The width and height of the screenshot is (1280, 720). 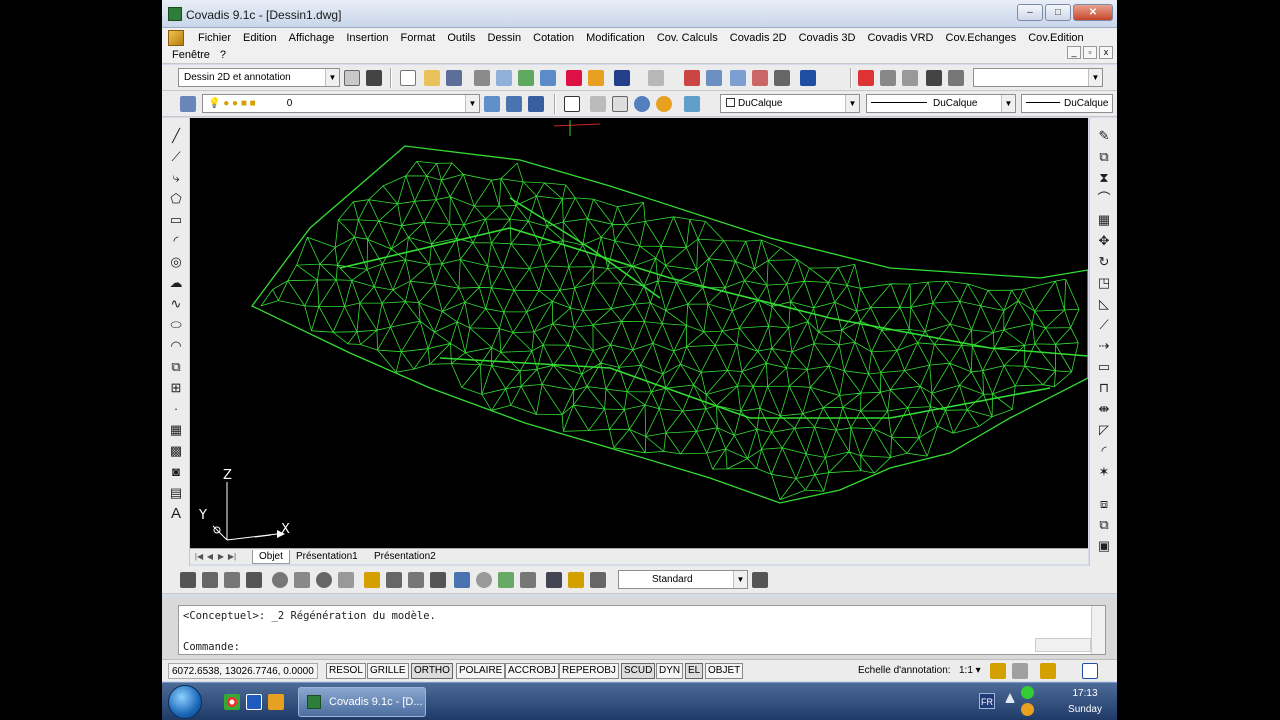 What do you see at coordinates (526, 78) in the screenshot?
I see `publish-icon` at bounding box center [526, 78].